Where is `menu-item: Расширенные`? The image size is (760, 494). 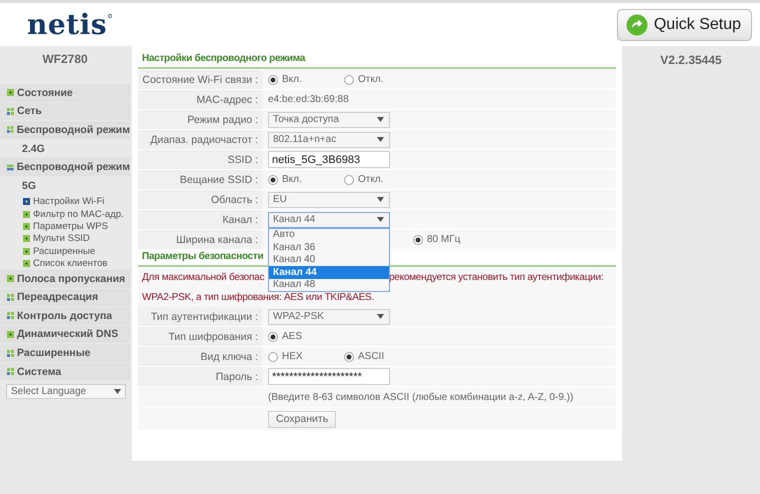 menu-item: Расширенные is located at coordinates (65, 353).